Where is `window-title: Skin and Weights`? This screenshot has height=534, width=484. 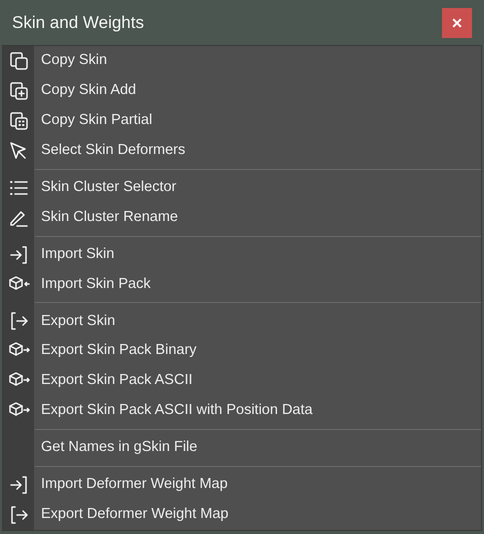 window-title: Skin and Weights is located at coordinates (78, 23).